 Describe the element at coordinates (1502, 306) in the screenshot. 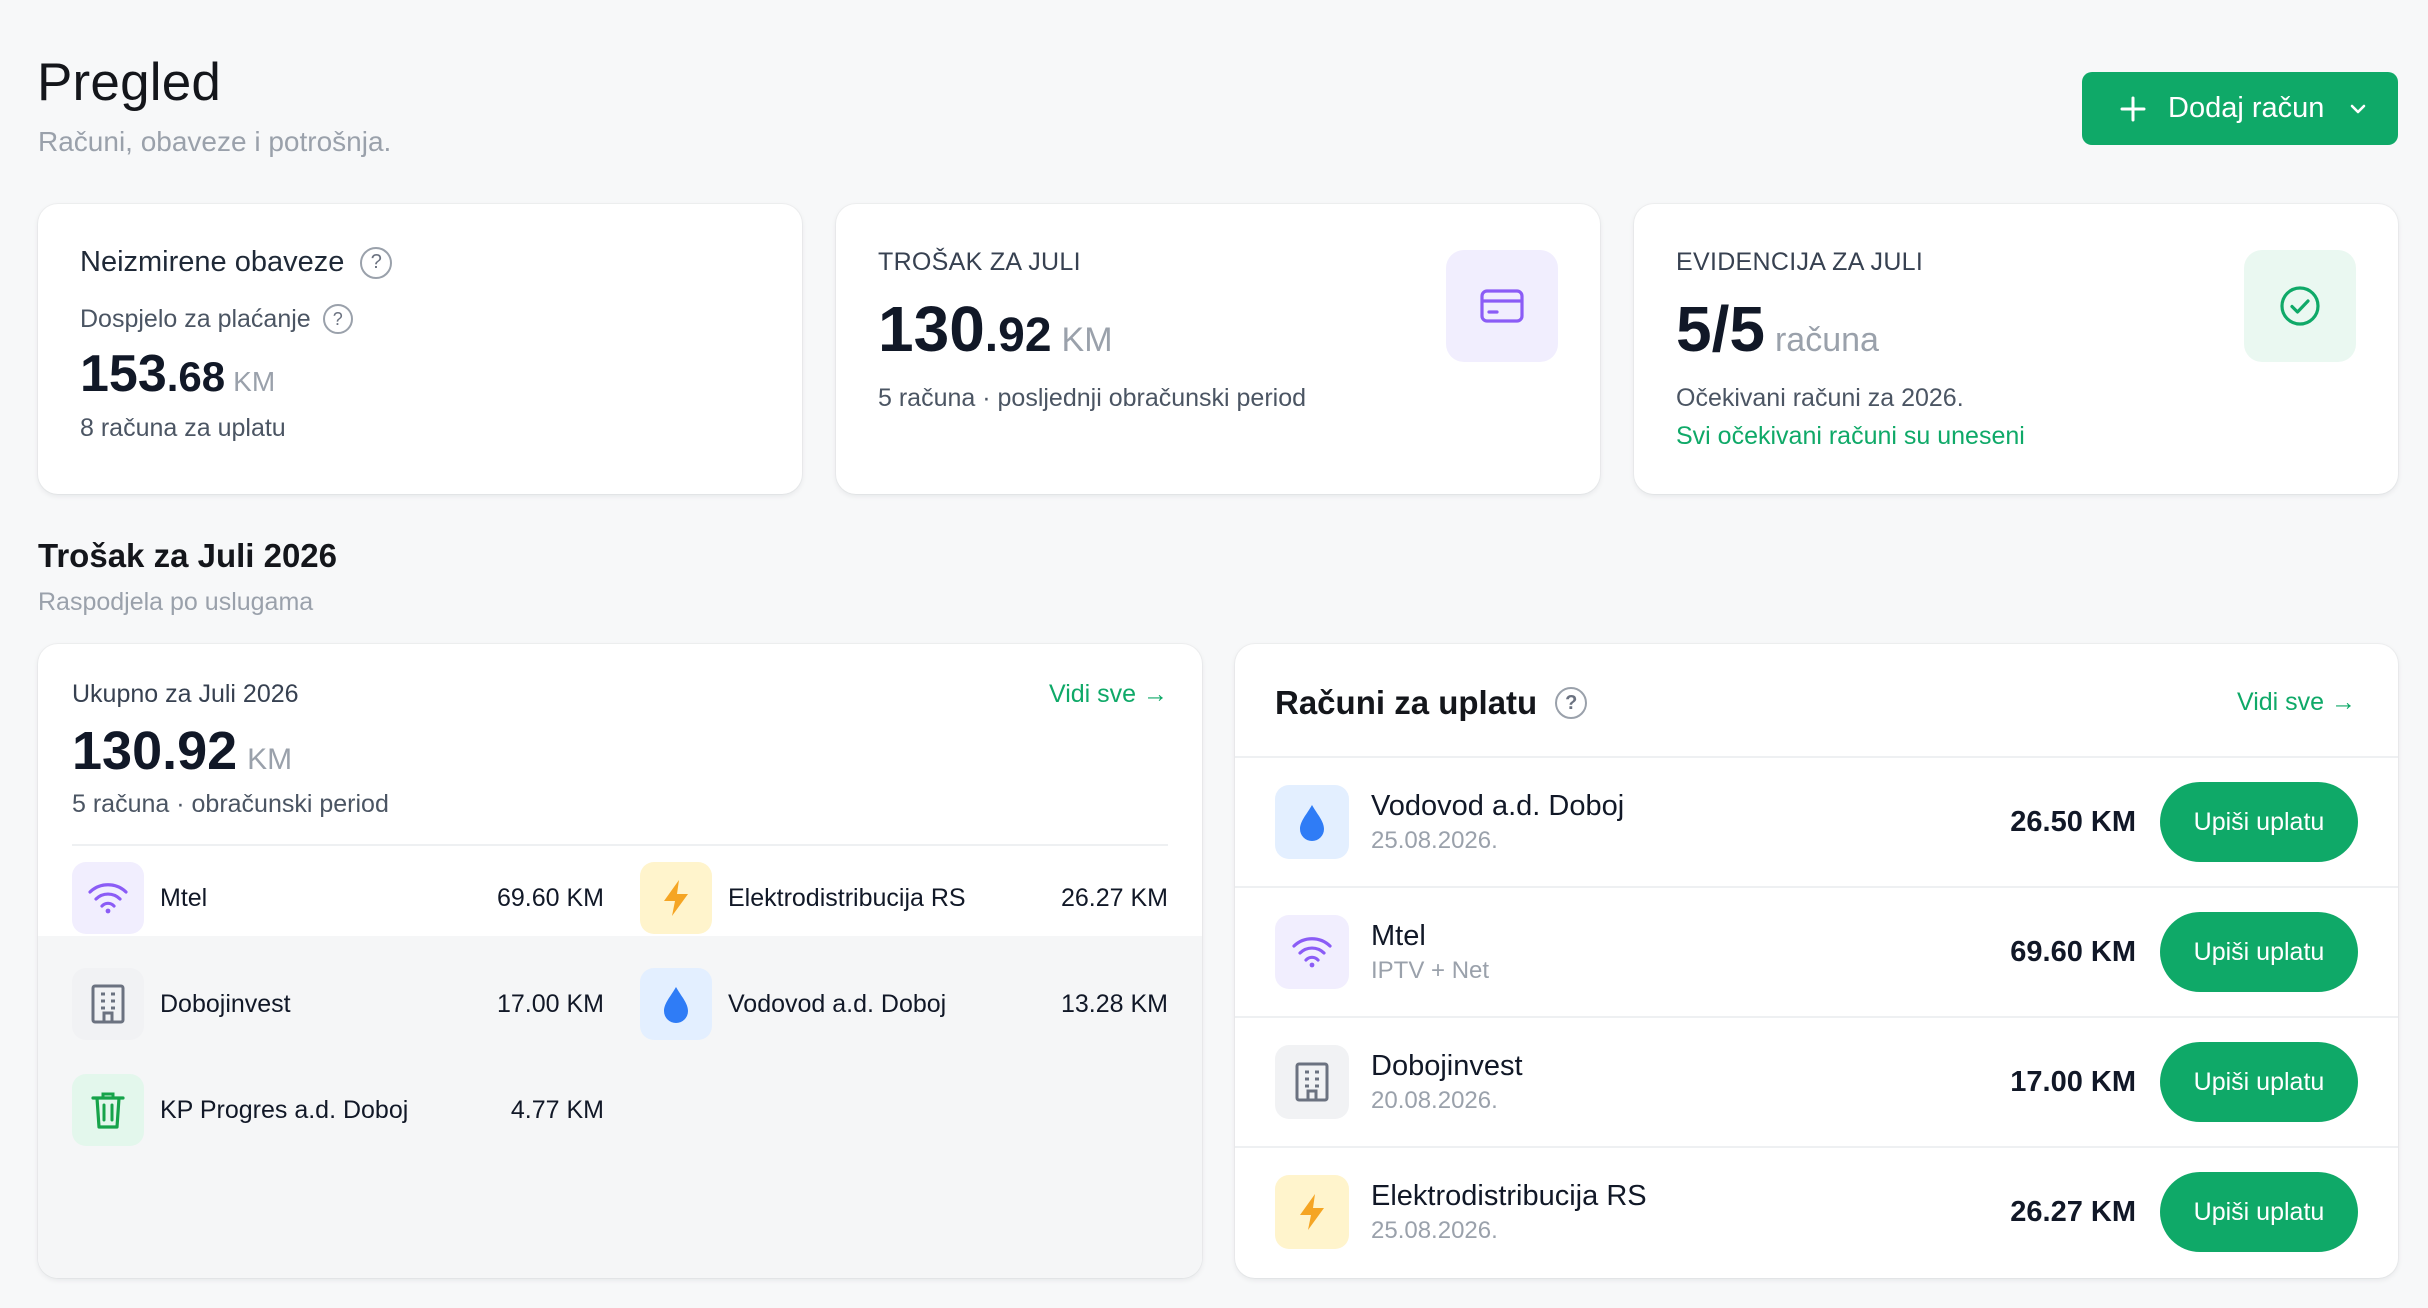

I see `wallet-icon` at that location.